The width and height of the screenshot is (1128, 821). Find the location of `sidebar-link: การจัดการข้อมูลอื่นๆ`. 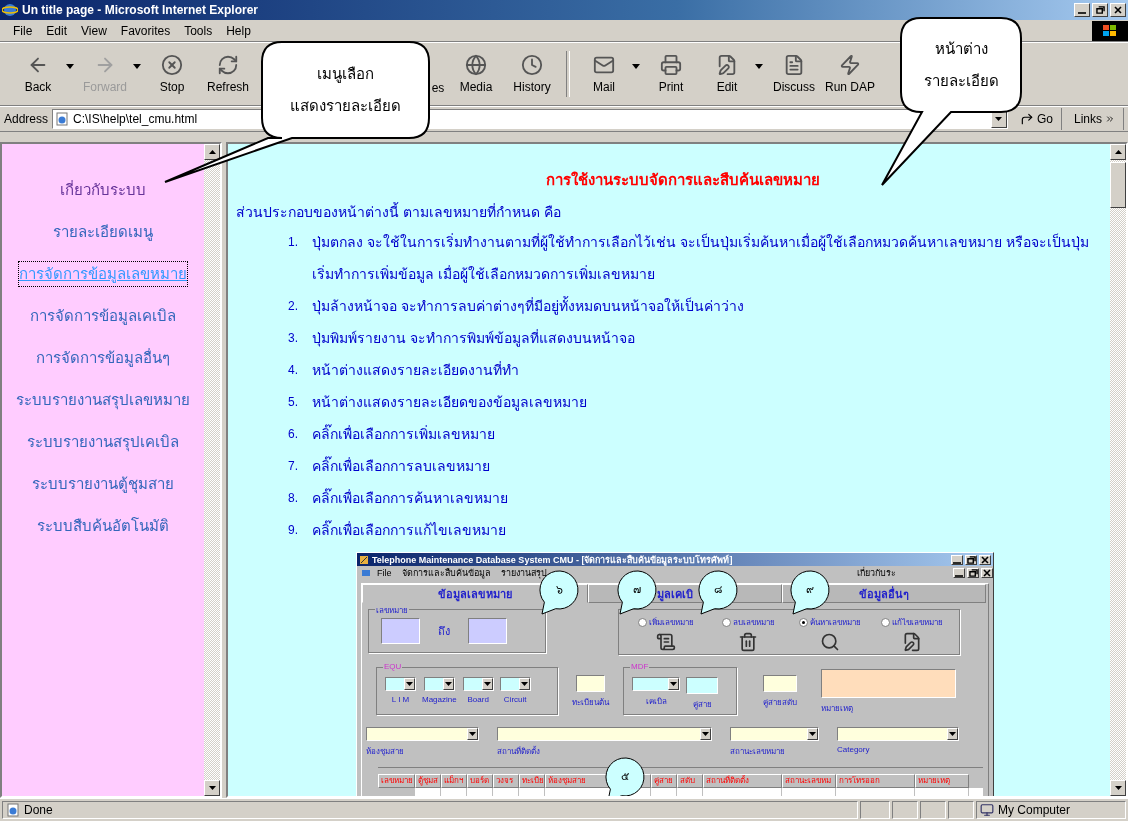

sidebar-link: การจัดการข้อมูลอื่นๆ is located at coordinates (103, 358).